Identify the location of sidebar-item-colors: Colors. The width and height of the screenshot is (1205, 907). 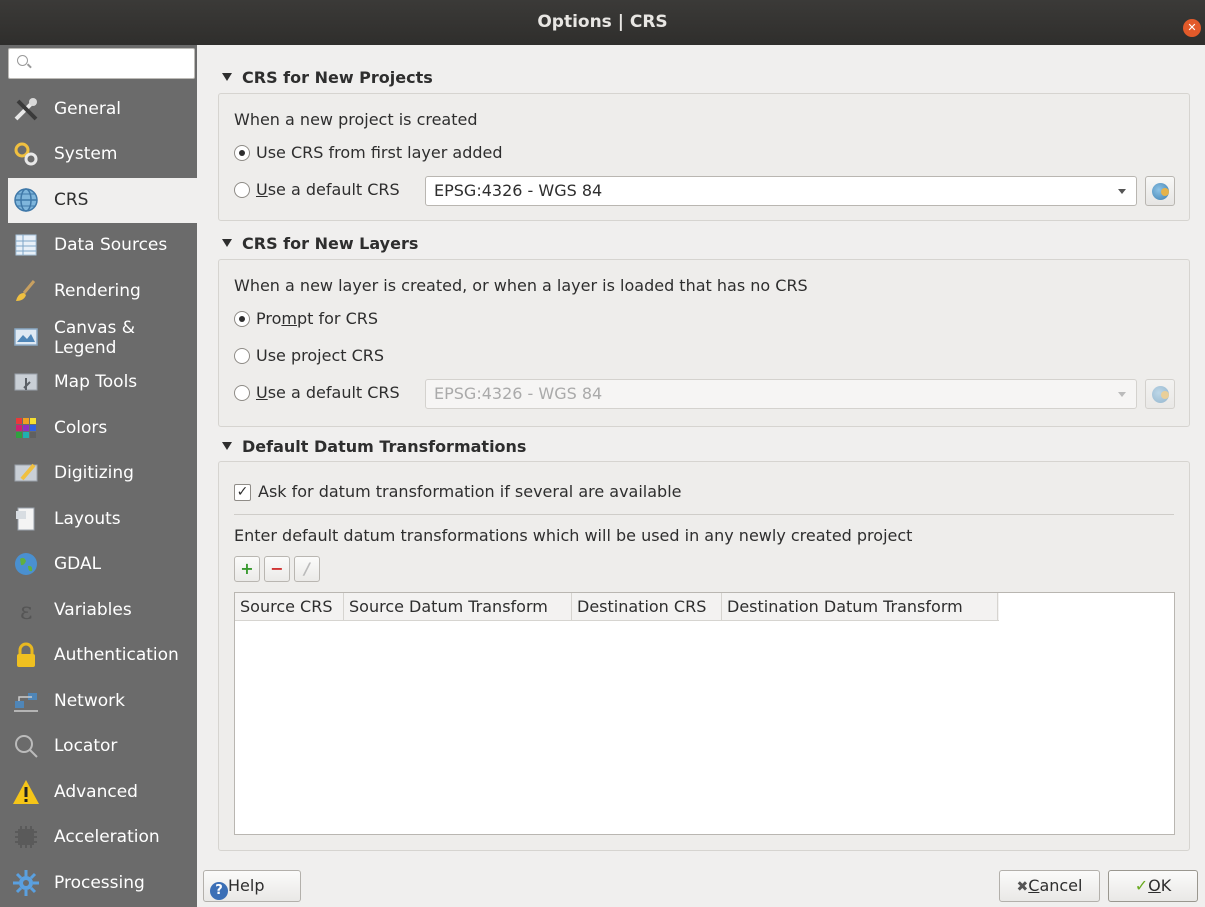
(102, 428).